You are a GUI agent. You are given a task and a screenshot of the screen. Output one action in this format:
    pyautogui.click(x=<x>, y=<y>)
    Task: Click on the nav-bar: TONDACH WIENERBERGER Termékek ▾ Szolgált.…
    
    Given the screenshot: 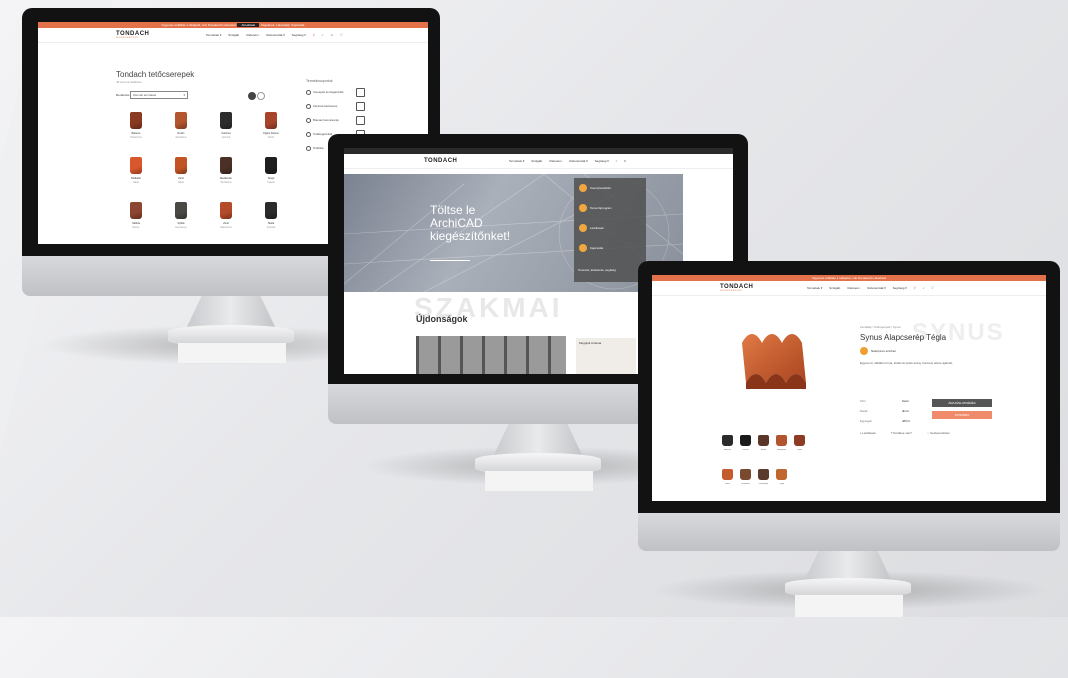 What is the action you would take?
    pyautogui.click(x=849, y=288)
    